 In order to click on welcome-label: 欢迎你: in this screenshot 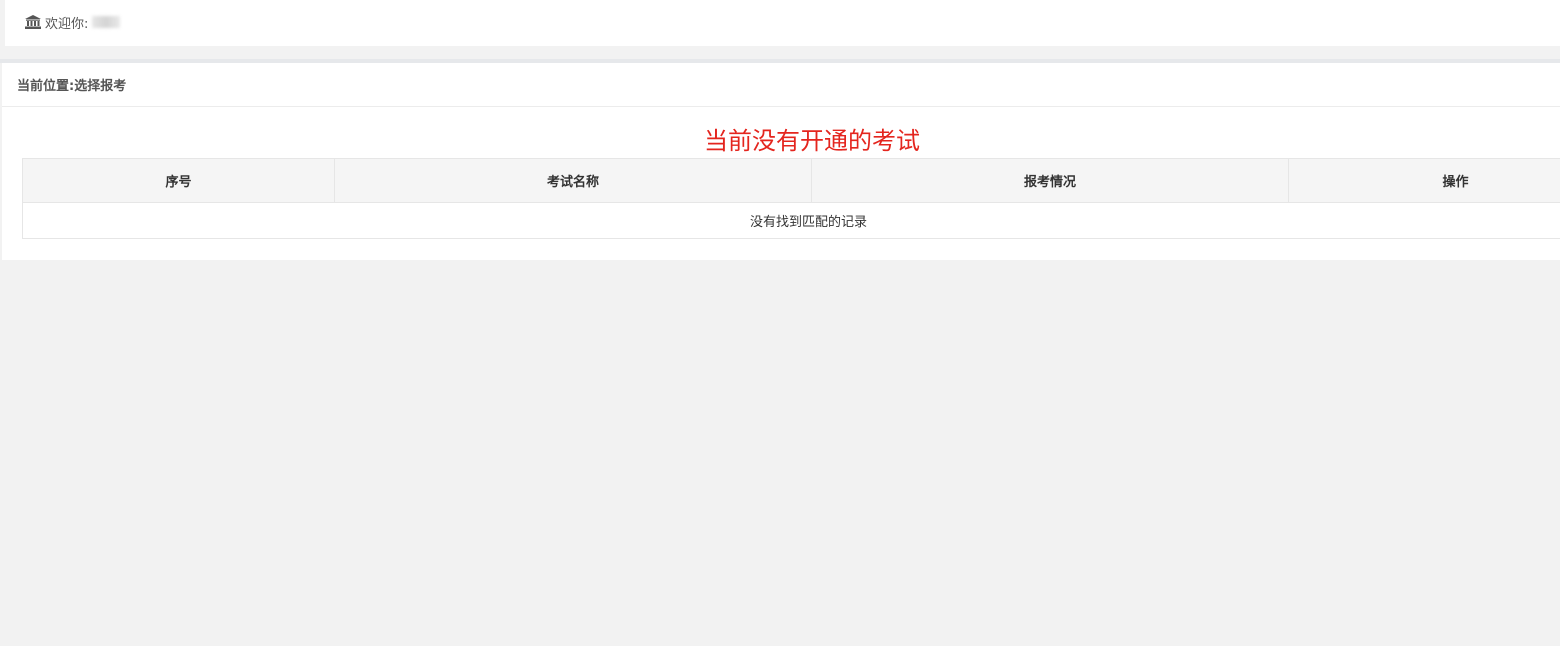, I will do `click(67, 24)`.